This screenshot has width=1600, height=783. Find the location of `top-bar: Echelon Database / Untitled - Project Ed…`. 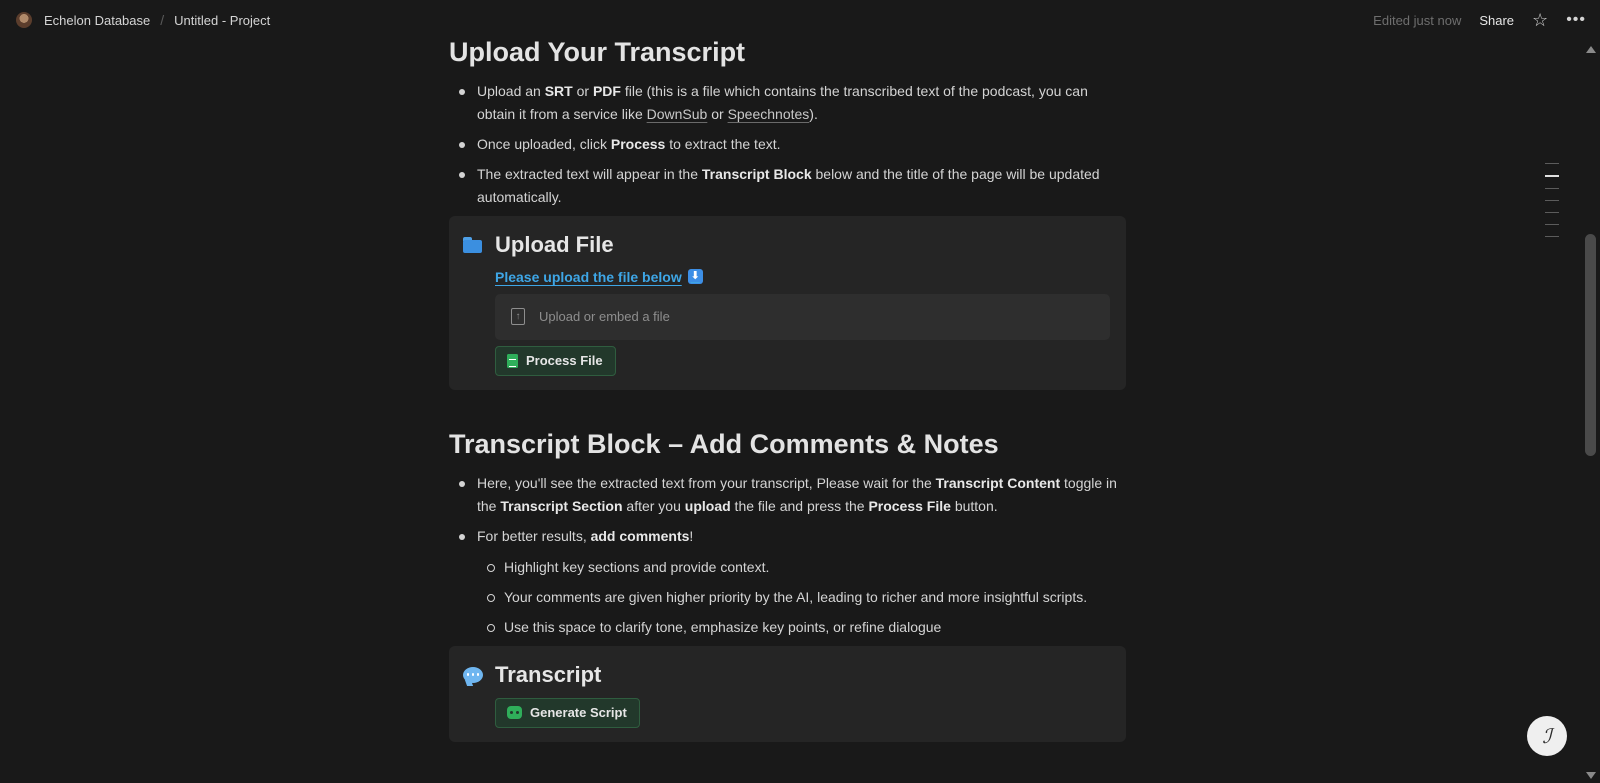

top-bar: Echelon Database / Untitled - Project Ed… is located at coordinates (800, 20).